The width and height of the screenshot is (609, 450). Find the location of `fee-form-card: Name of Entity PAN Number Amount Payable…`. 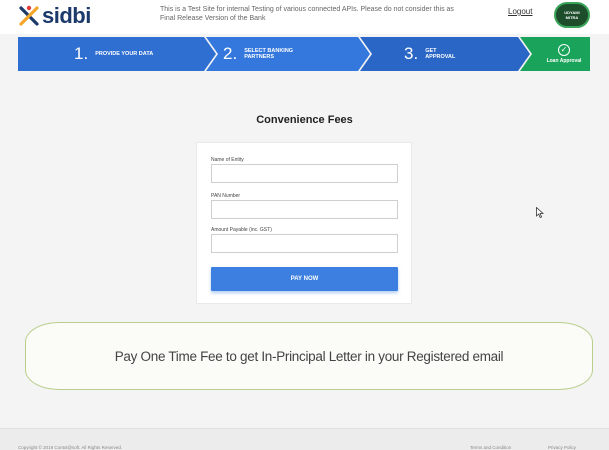

fee-form-card: Name of Entity PAN Number Amount Payable… is located at coordinates (304, 223).